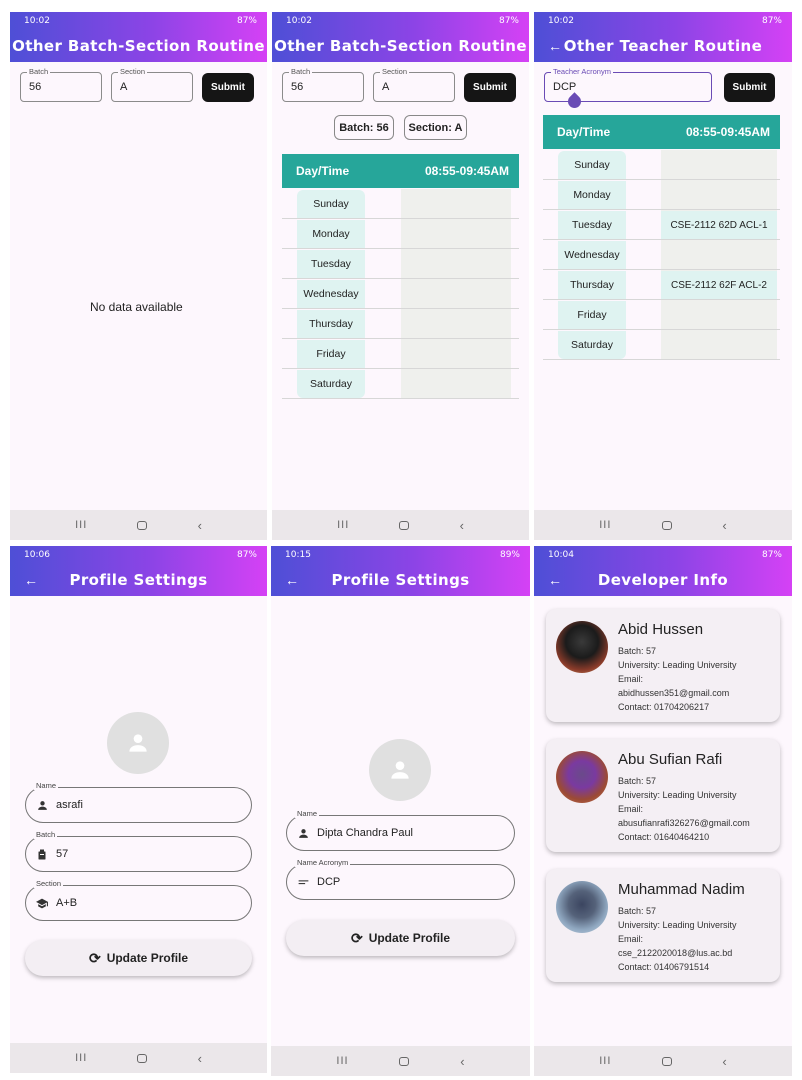  I want to click on day-cell: Tuesday, so click(331, 264).